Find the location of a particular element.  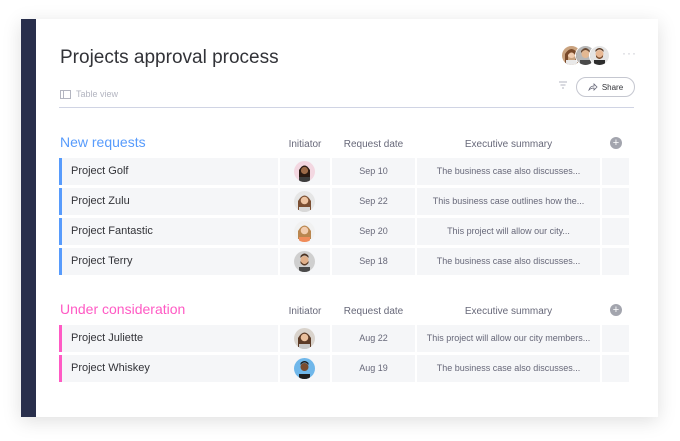

share-arrow-icon is located at coordinates (593, 87).